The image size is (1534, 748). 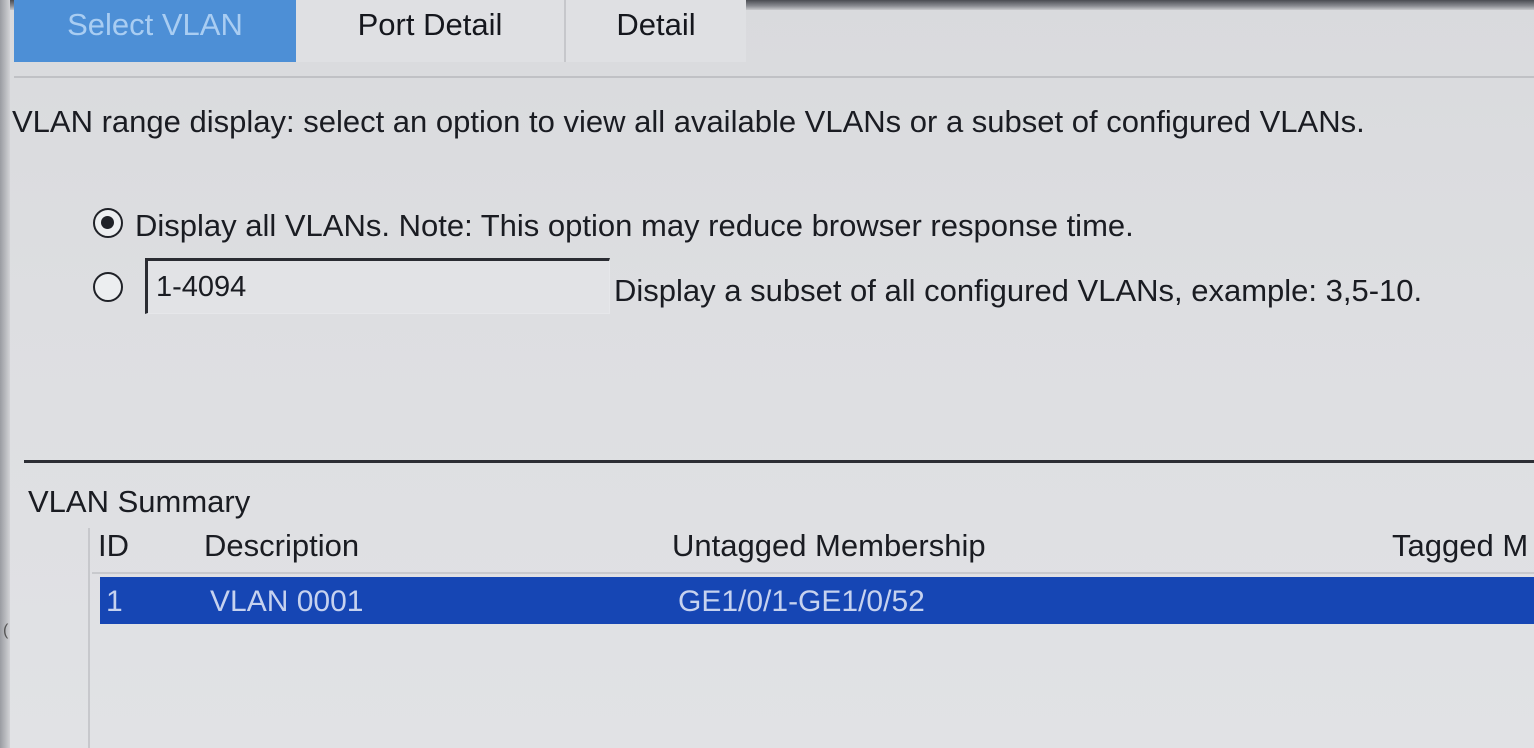 What do you see at coordinates (813, 573) in the screenshot?
I see `table-header-rule` at bounding box center [813, 573].